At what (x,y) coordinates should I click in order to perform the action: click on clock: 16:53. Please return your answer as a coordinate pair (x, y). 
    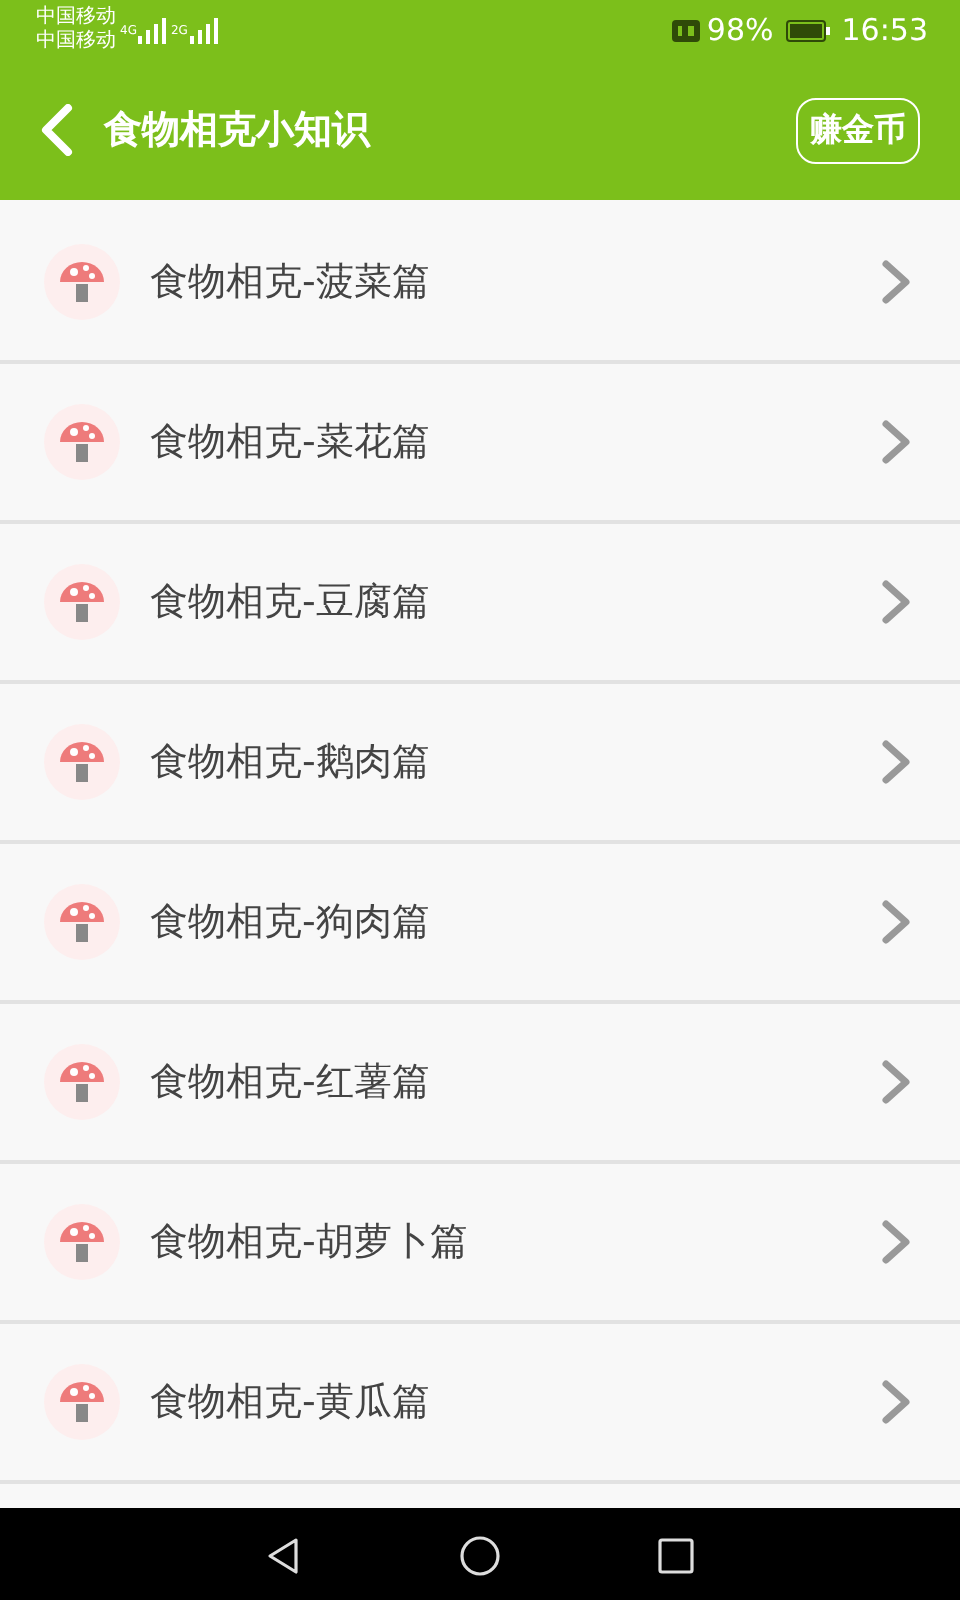
    Looking at the image, I should click on (884, 30).